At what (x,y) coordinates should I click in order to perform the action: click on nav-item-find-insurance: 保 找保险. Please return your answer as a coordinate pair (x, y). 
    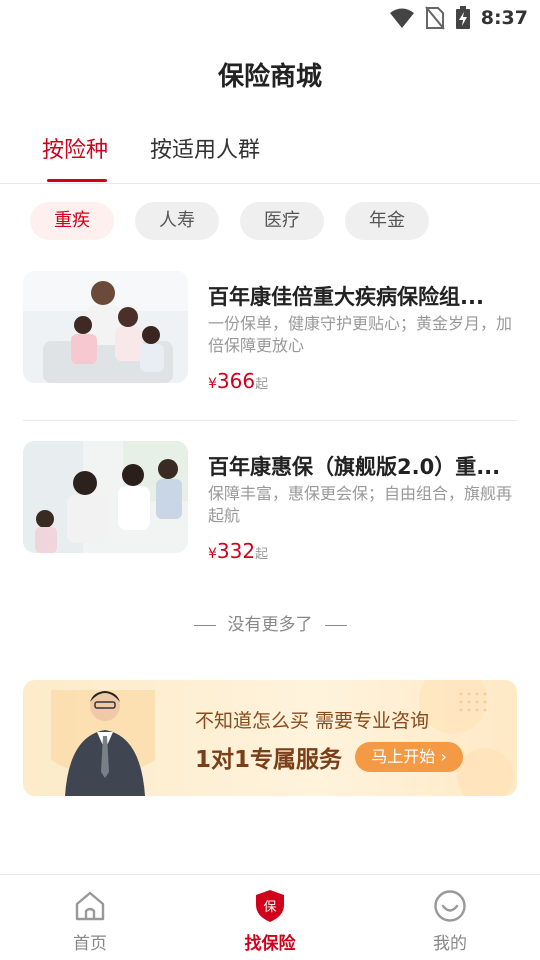
    Looking at the image, I should click on (270, 917).